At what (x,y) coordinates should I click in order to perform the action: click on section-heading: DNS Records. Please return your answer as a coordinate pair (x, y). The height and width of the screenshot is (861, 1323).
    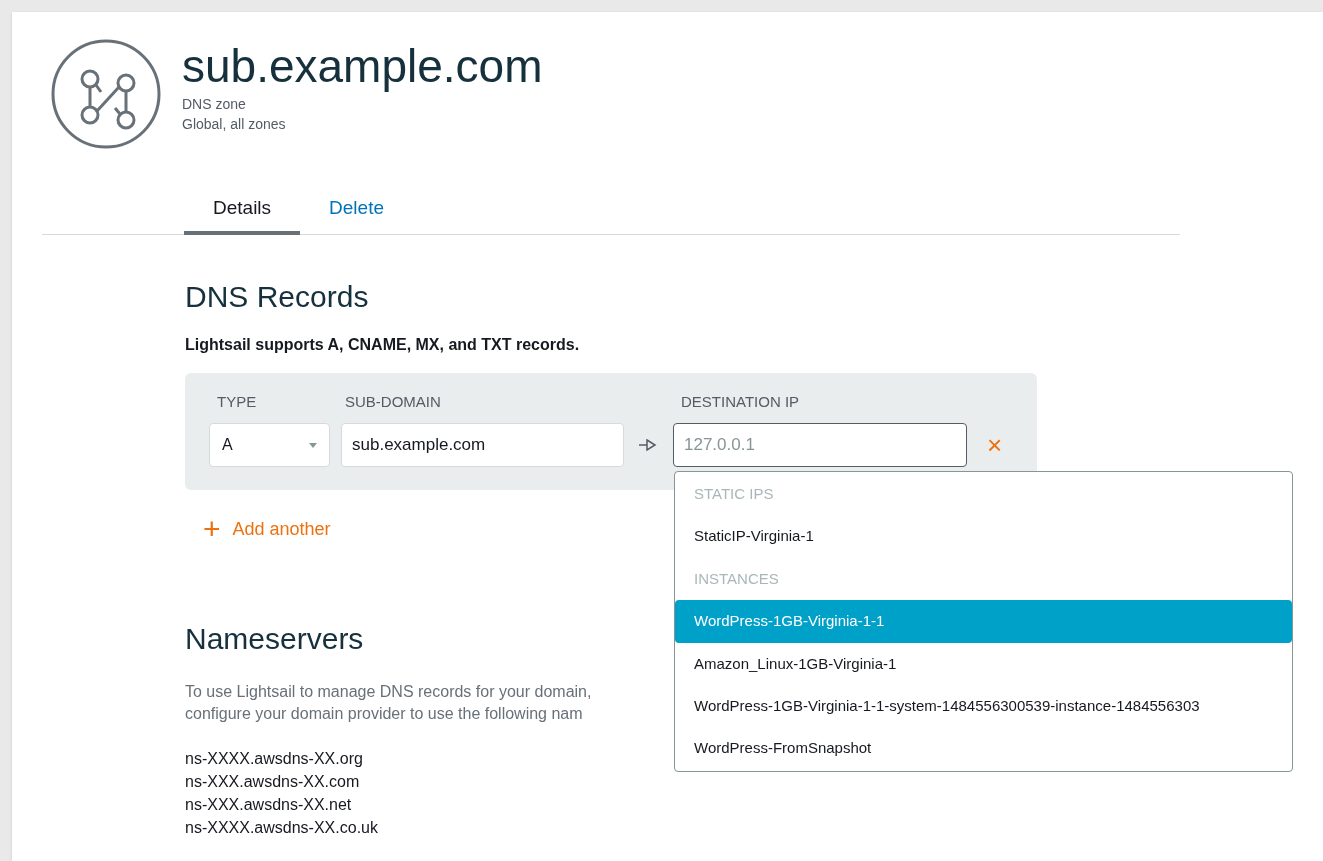
    Looking at the image, I should click on (277, 296).